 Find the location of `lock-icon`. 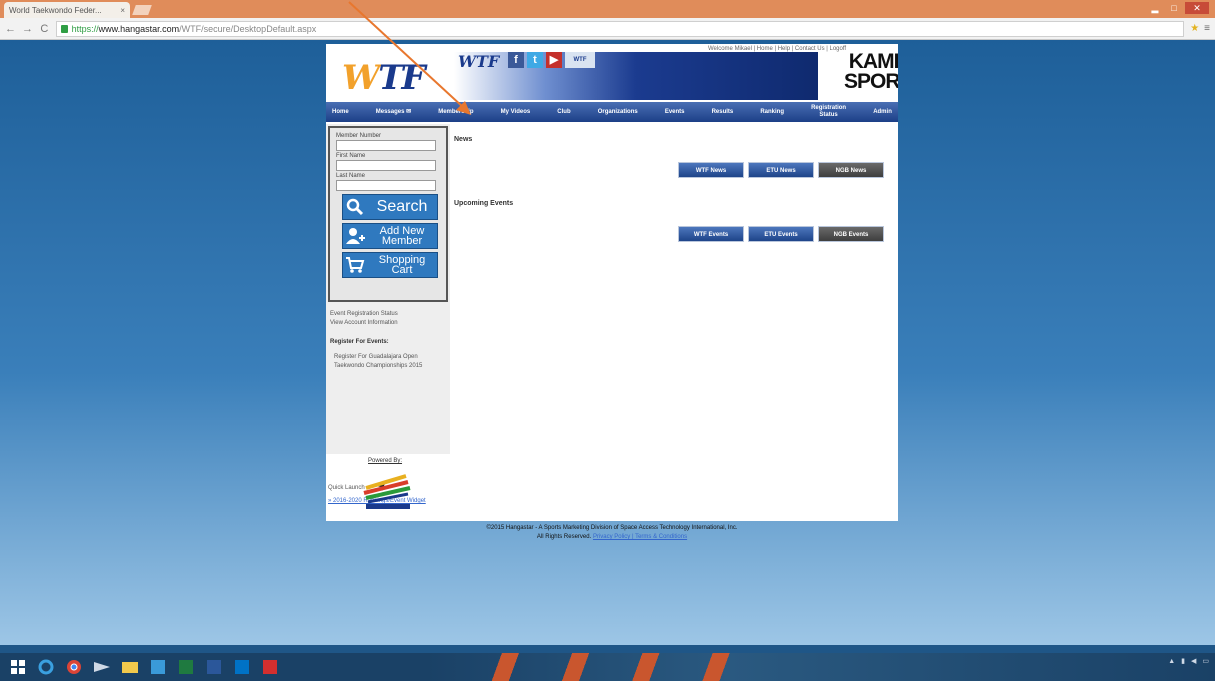

lock-icon is located at coordinates (64, 28).